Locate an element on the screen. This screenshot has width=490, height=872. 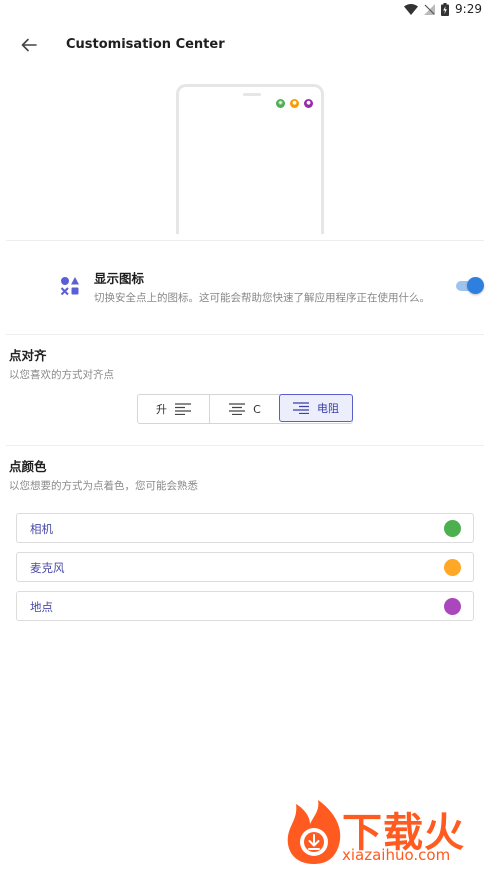
microphone-icon: ● is located at coordinates (294, 103).